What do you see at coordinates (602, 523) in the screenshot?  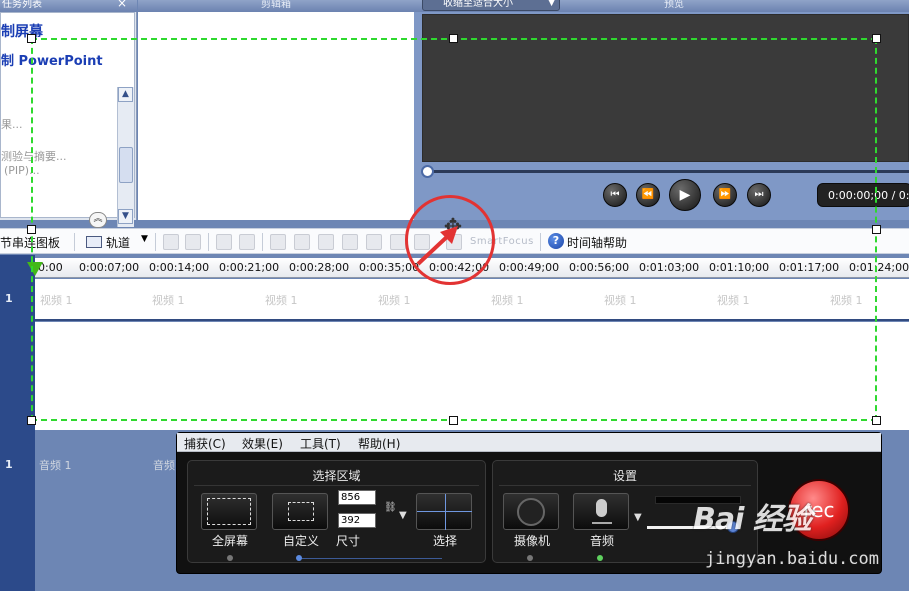 I see `microphone-base` at bounding box center [602, 523].